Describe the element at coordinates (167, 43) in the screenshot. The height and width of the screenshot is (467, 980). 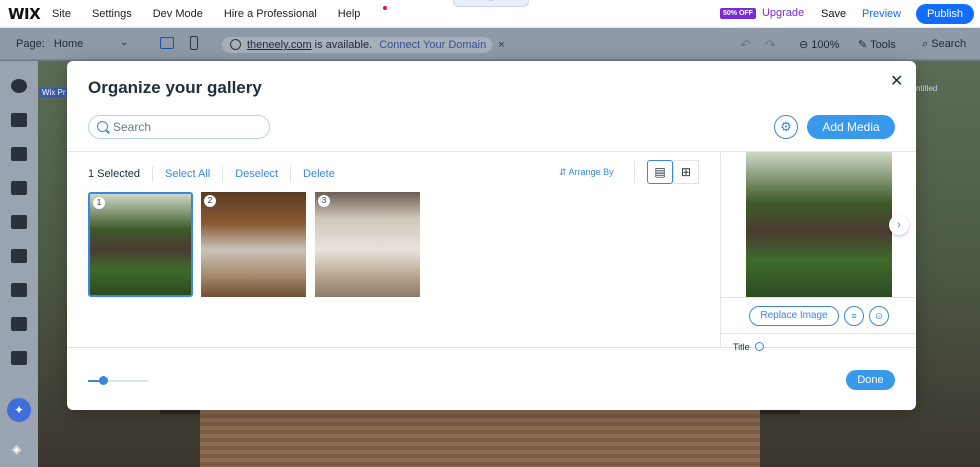
I see `desktop-view-icon` at that location.